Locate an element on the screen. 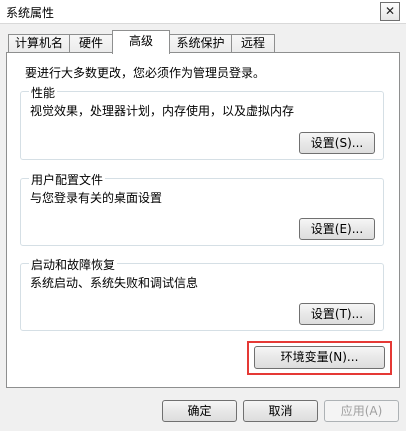 This screenshot has width=406, height=431. performance-group-title: 性能 is located at coordinates (43, 92).